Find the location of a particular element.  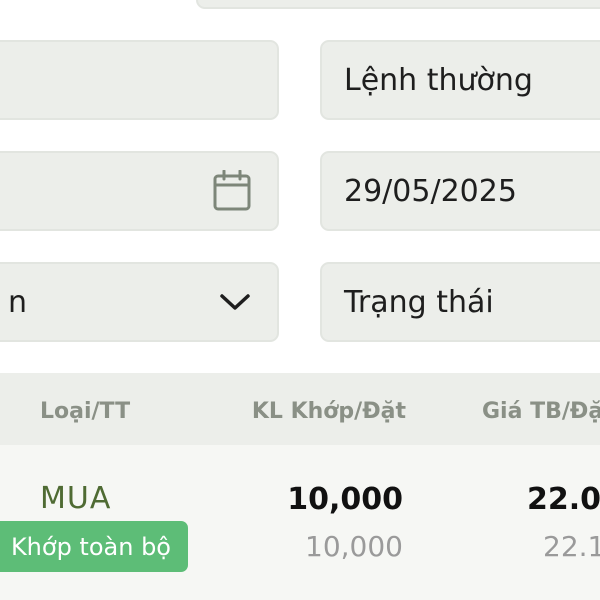

status-badge: Khớp toàn bộ is located at coordinates (94, 546).